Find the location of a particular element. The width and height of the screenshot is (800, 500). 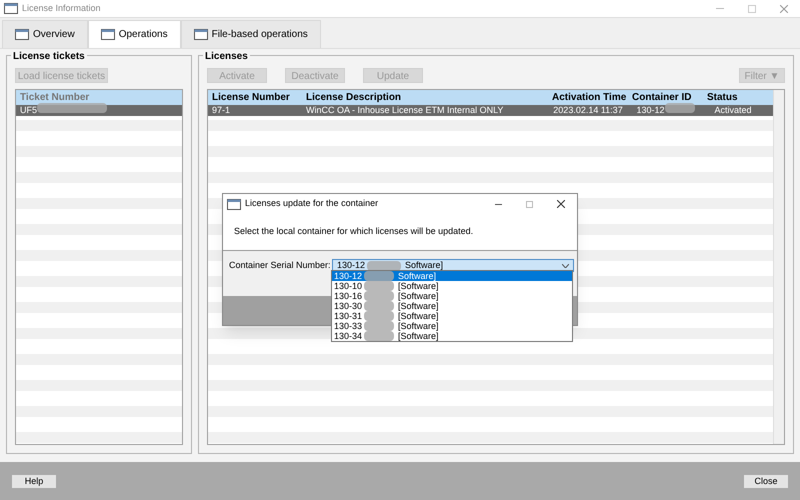

table-cell-text: UF5 is located at coordinates (29, 110).